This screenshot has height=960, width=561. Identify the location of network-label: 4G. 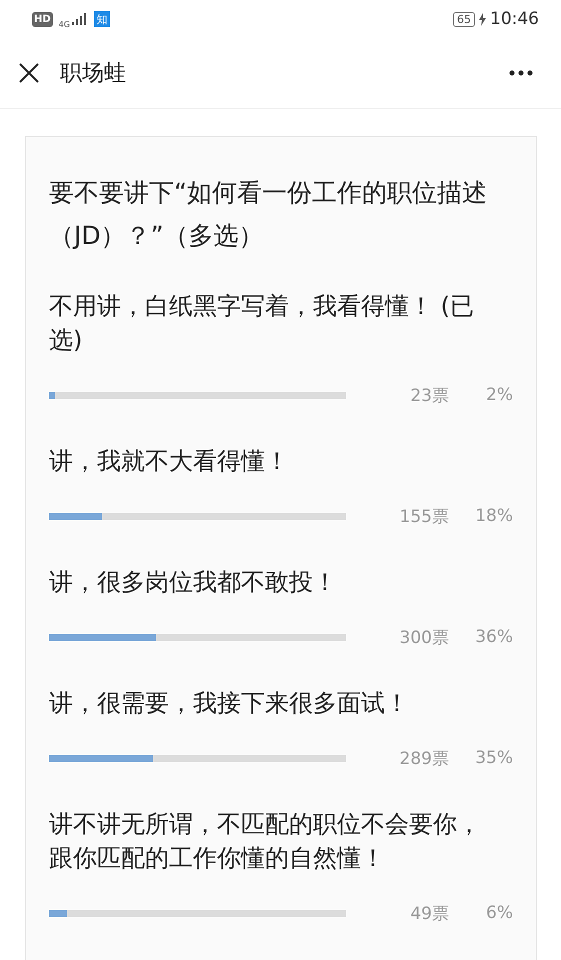
(64, 24).